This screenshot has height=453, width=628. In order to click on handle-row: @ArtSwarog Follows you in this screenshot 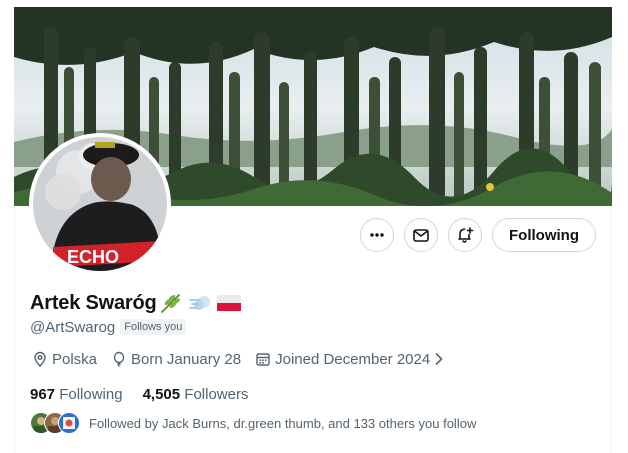, I will do `click(108, 327)`.